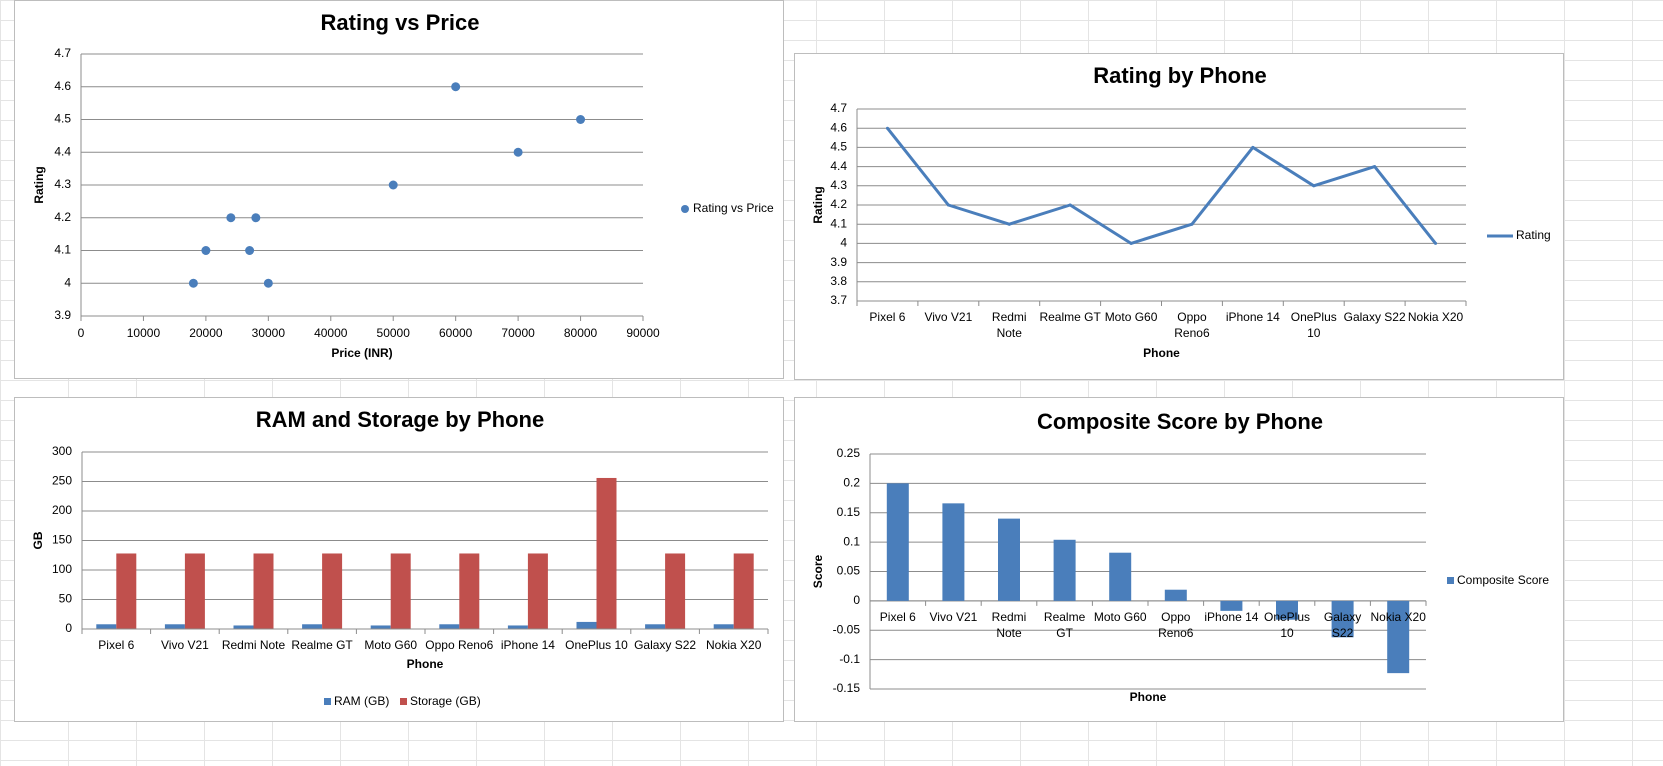 Image resolution: width=1663 pixels, height=766 pixels. I want to click on chart-title: RAM and Storage by Phone, so click(400, 419).